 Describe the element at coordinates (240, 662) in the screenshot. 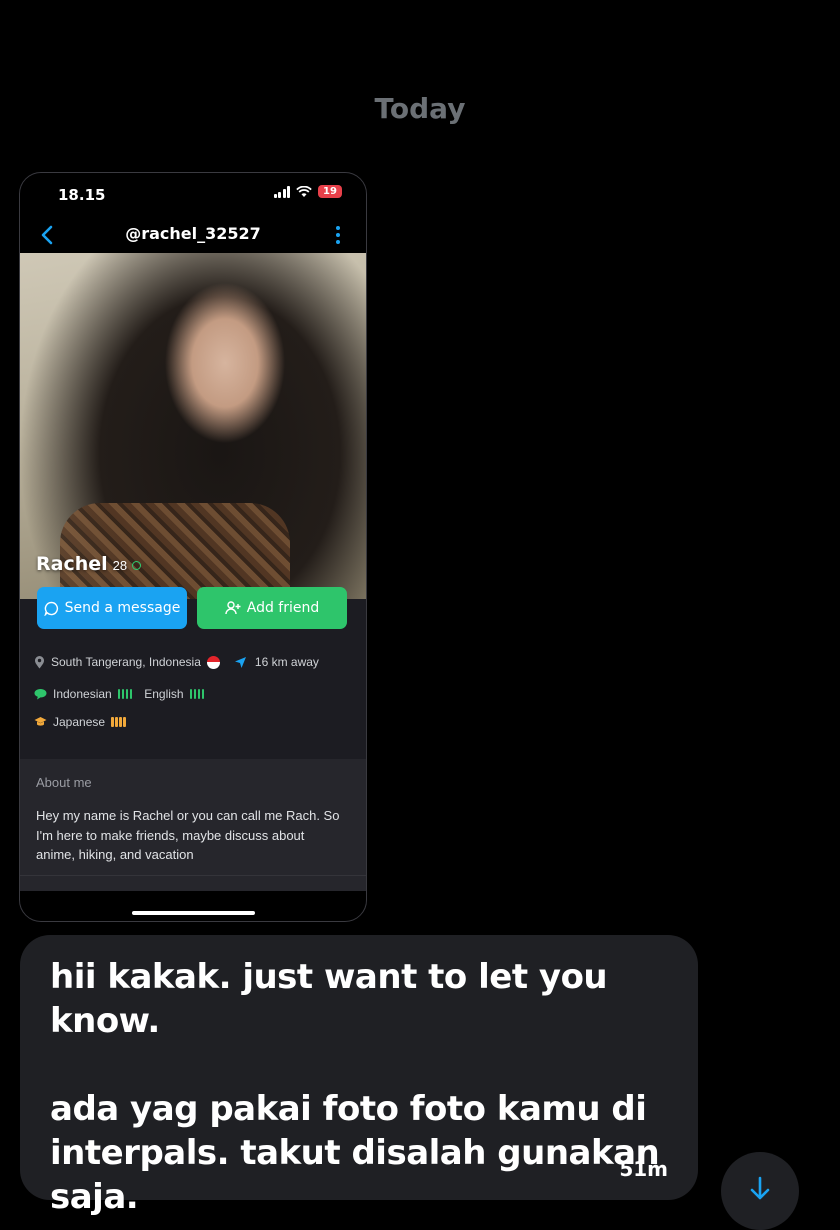

I see `navigation-arrow-icon` at that location.